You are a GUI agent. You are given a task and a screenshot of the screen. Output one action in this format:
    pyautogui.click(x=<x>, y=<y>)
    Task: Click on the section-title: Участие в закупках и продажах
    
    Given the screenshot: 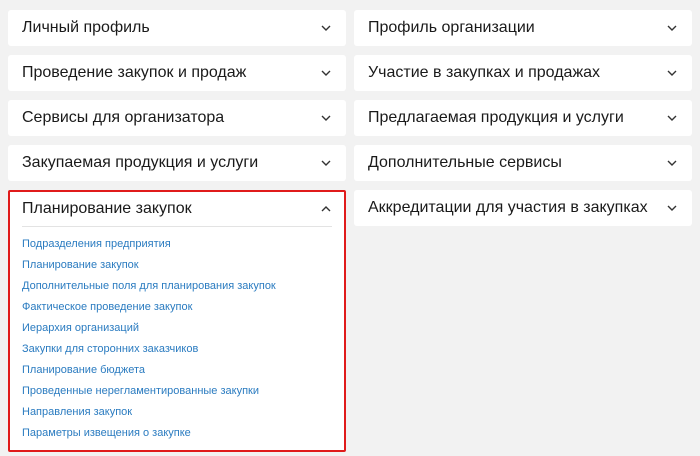 What is the action you would take?
    pyautogui.click(x=484, y=72)
    